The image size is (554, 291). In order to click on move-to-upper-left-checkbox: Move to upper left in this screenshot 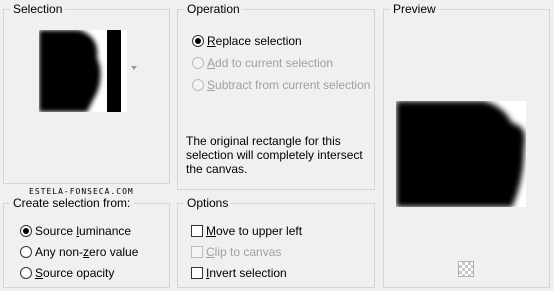, I will do `click(246, 231)`.